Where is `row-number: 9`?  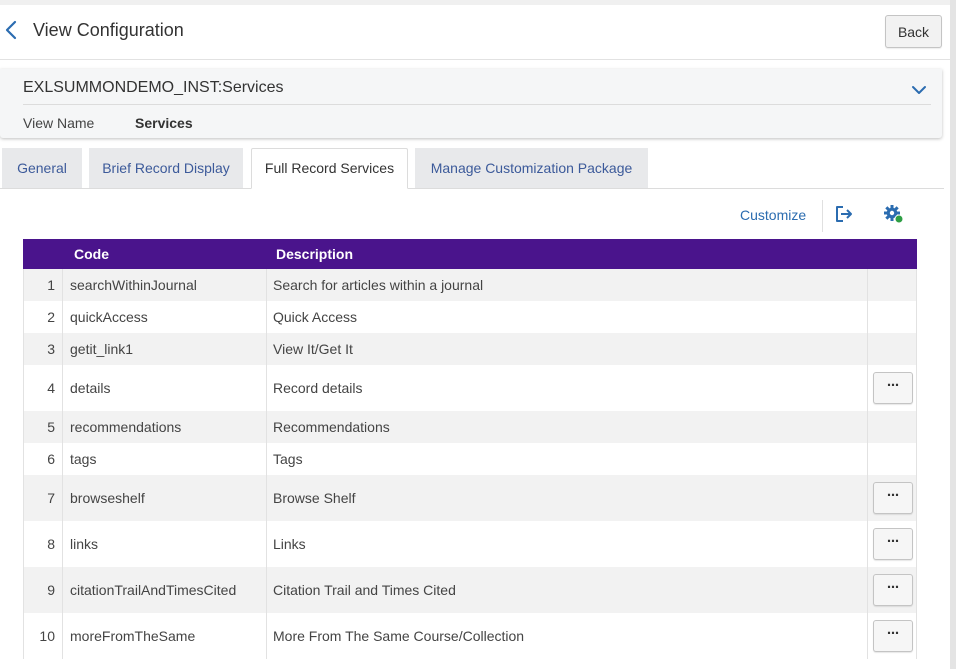
row-number: 9 is located at coordinates (51, 590).